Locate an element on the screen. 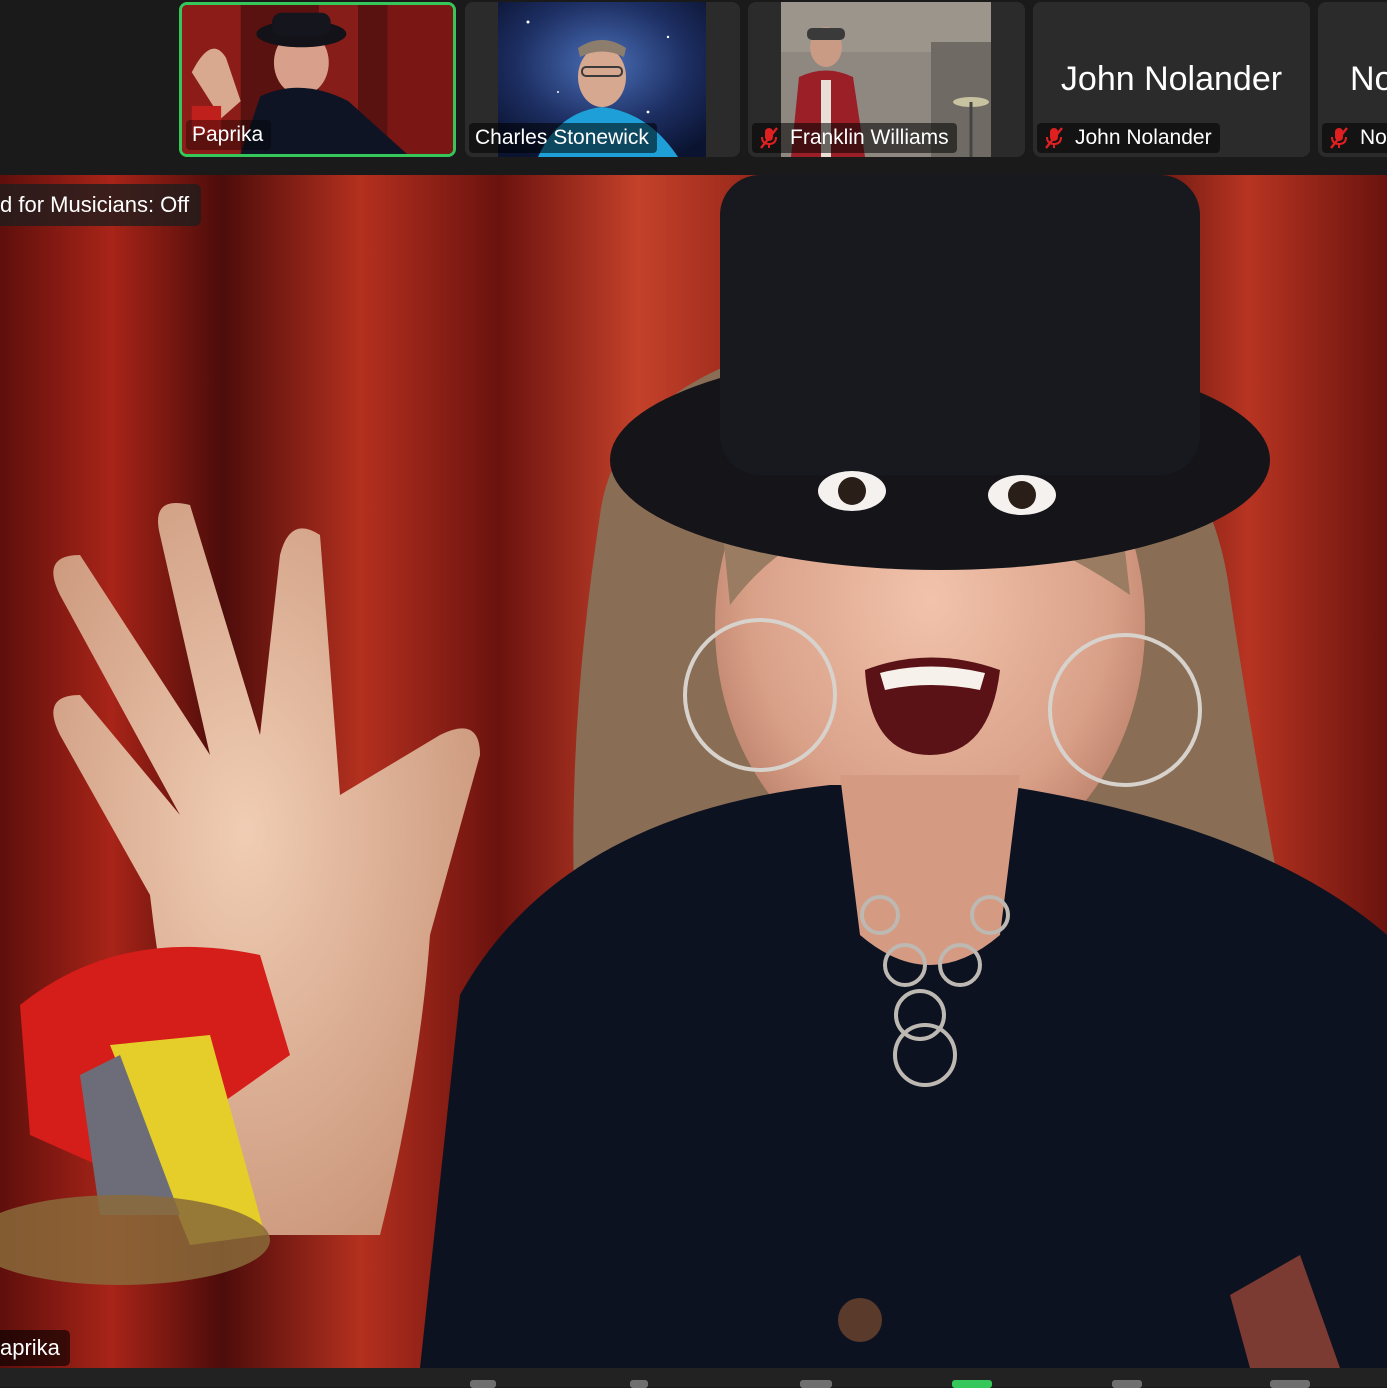  participant-tile-partial: No Nor is located at coordinates (1352, 79).